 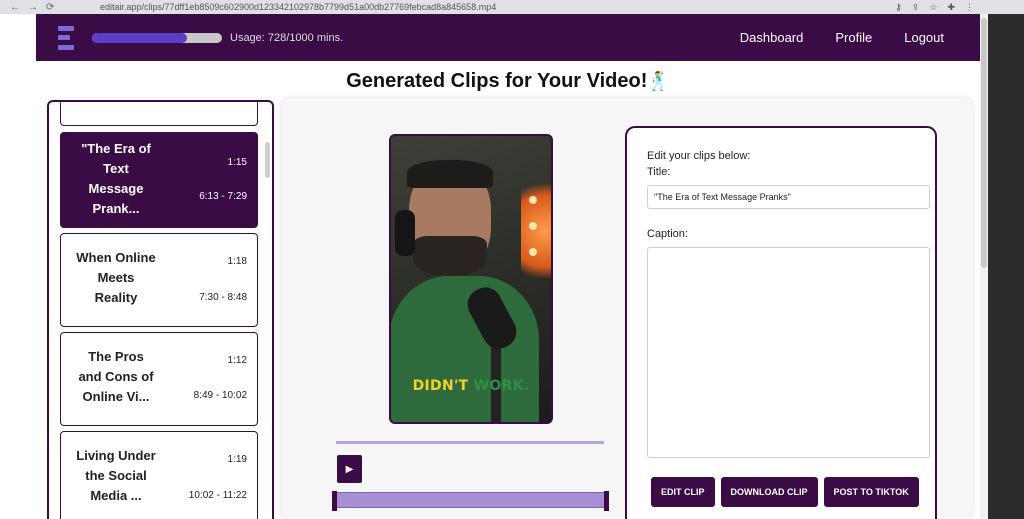 What do you see at coordinates (659, 172) in the screenshot?
I see `title-label: Title:` at bounding box center [659, 172].